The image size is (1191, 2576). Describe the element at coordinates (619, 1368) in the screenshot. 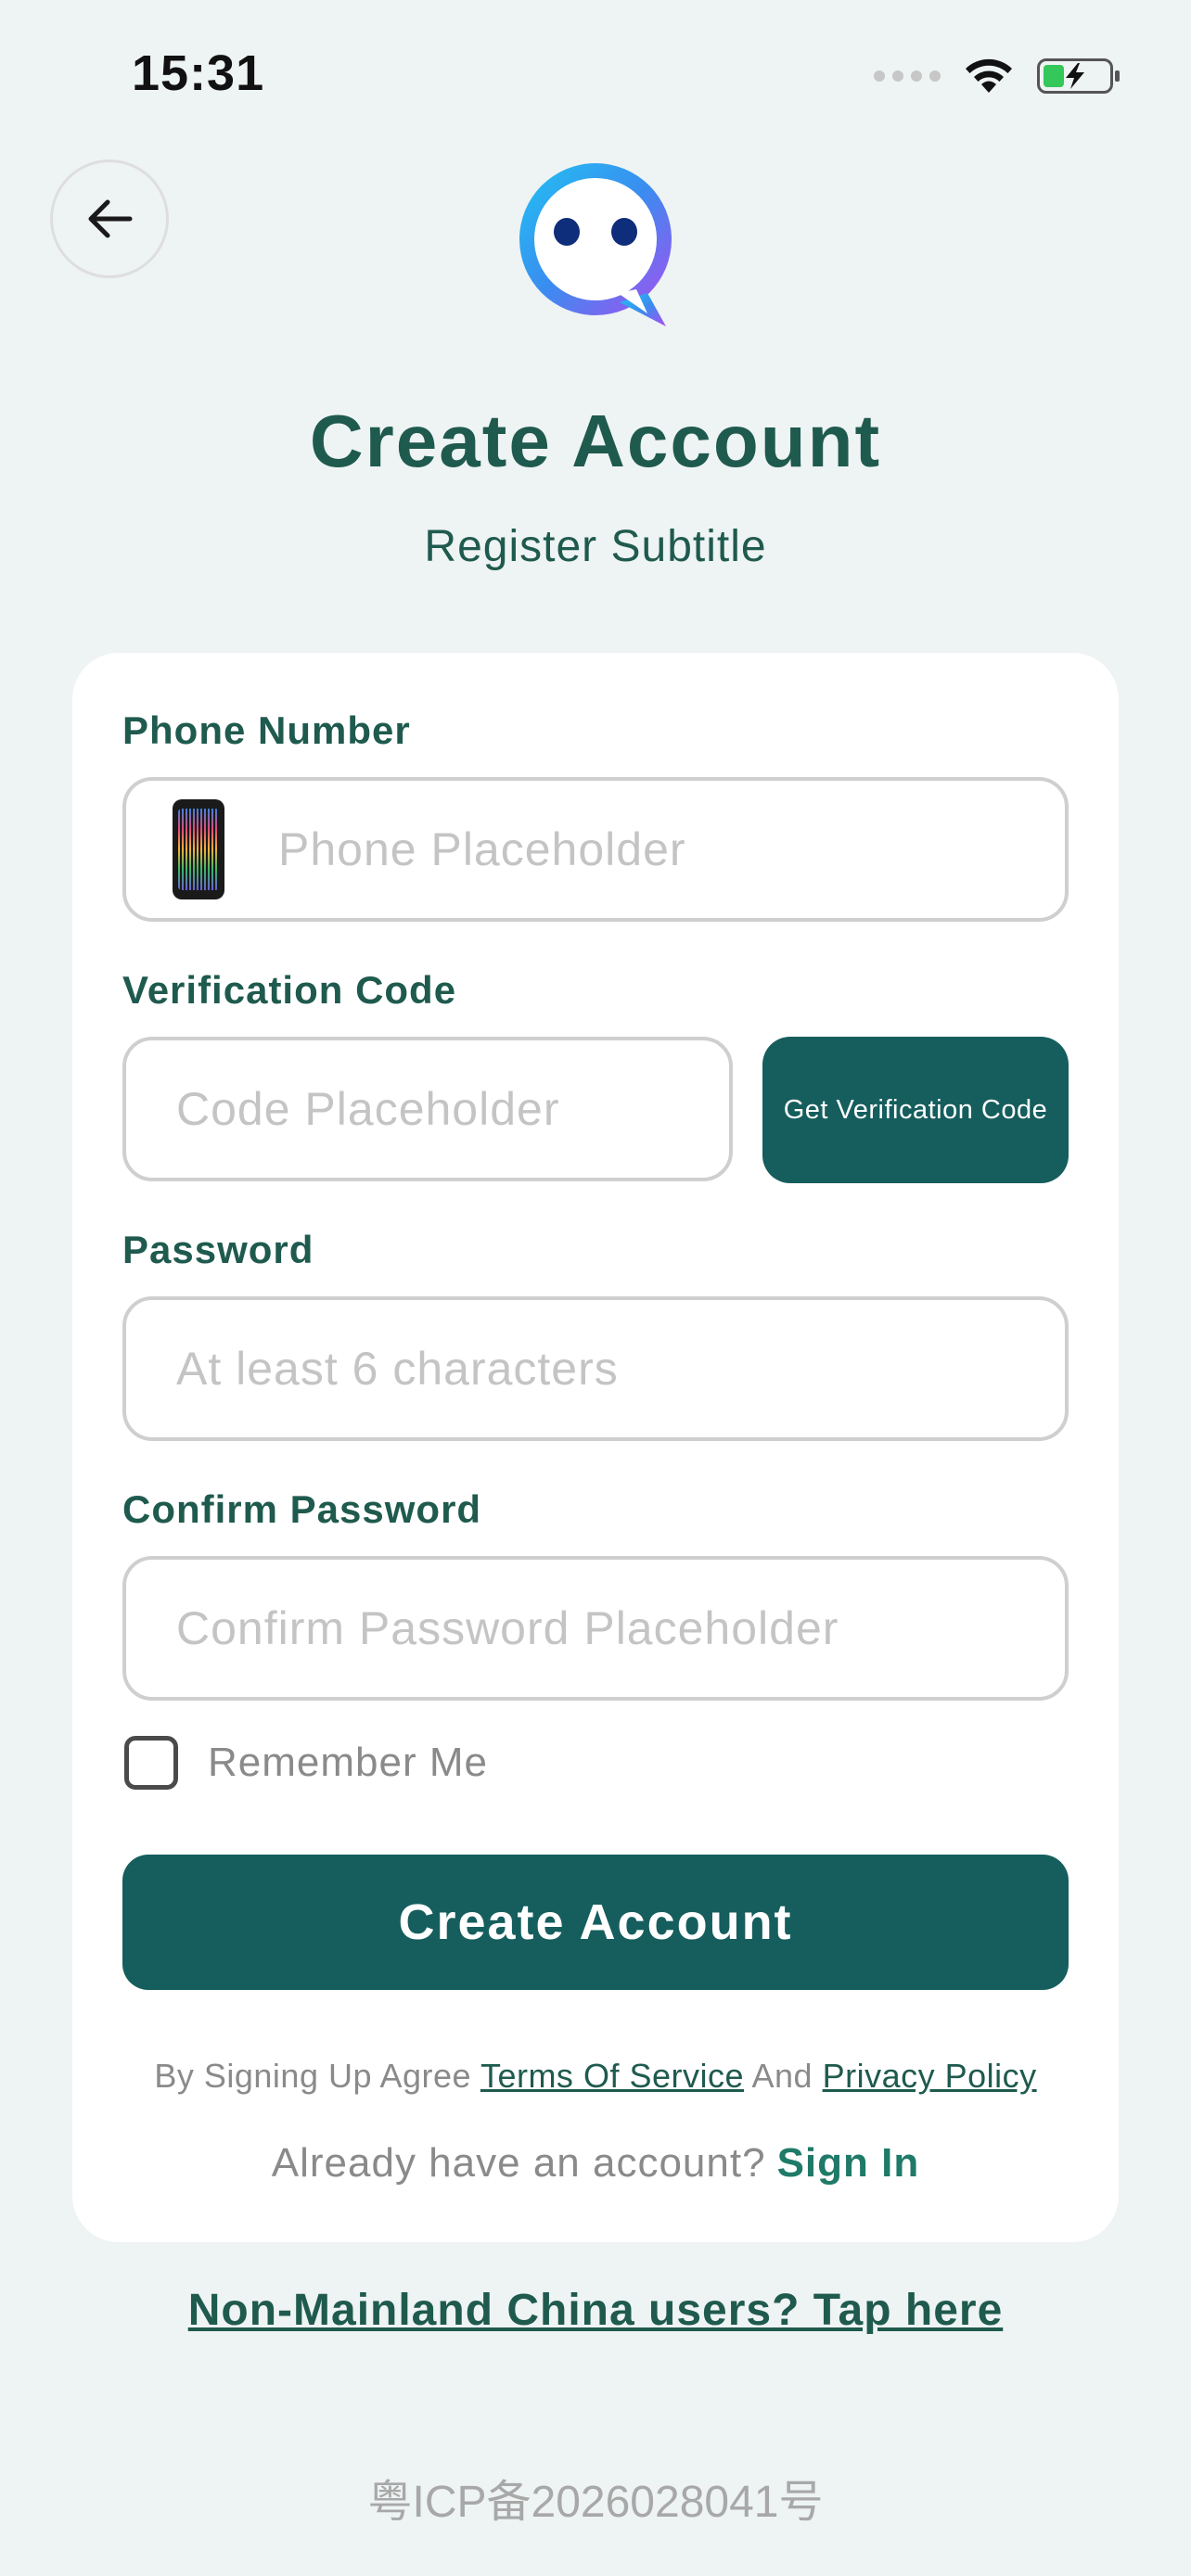

I see `password-input` at that location.